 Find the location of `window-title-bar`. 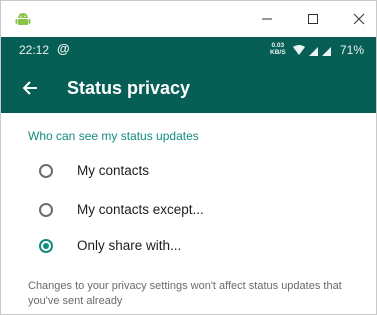

window-title-bar is located at coordinates (188, 19).